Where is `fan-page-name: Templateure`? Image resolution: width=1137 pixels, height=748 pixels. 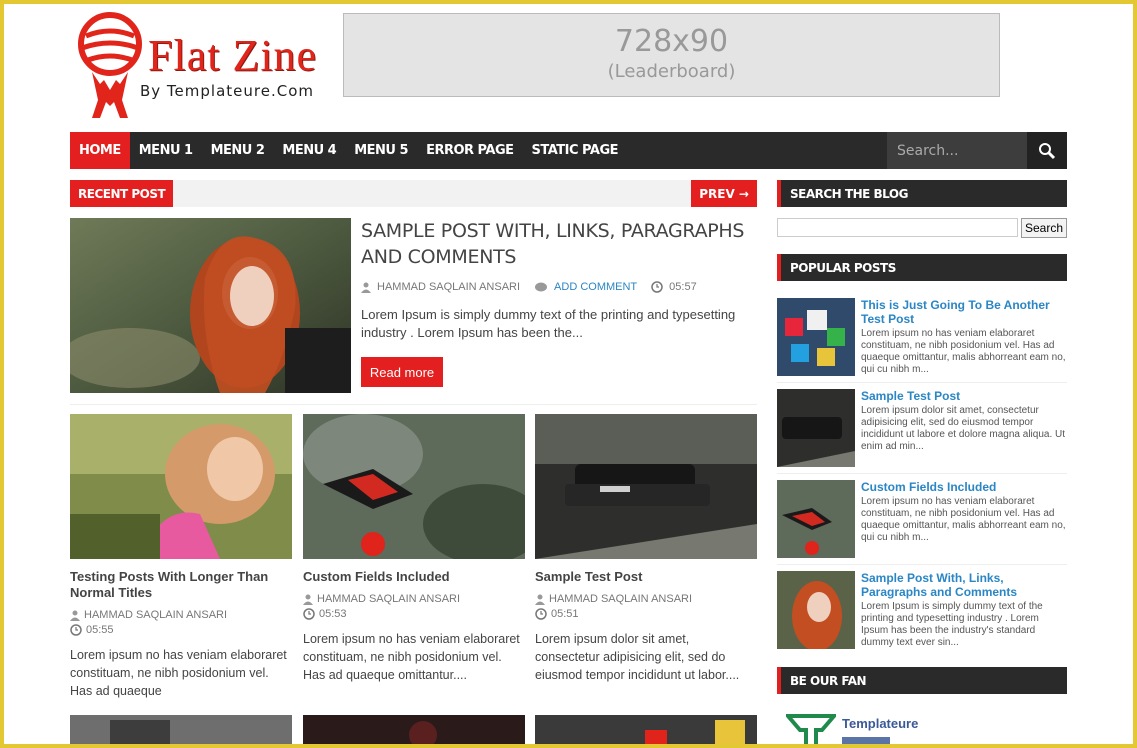
fan-page-name: Templateure is located at coordinates (880, 723).